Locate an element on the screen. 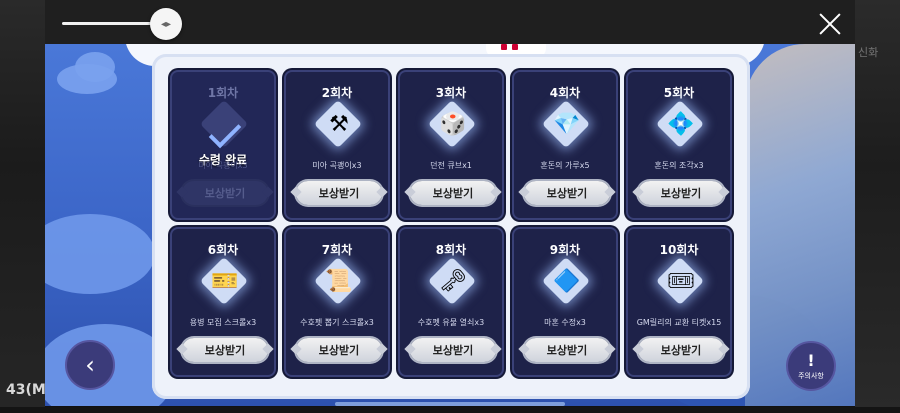  hud-level-text: 43(M is located at coordinates (26, 390).